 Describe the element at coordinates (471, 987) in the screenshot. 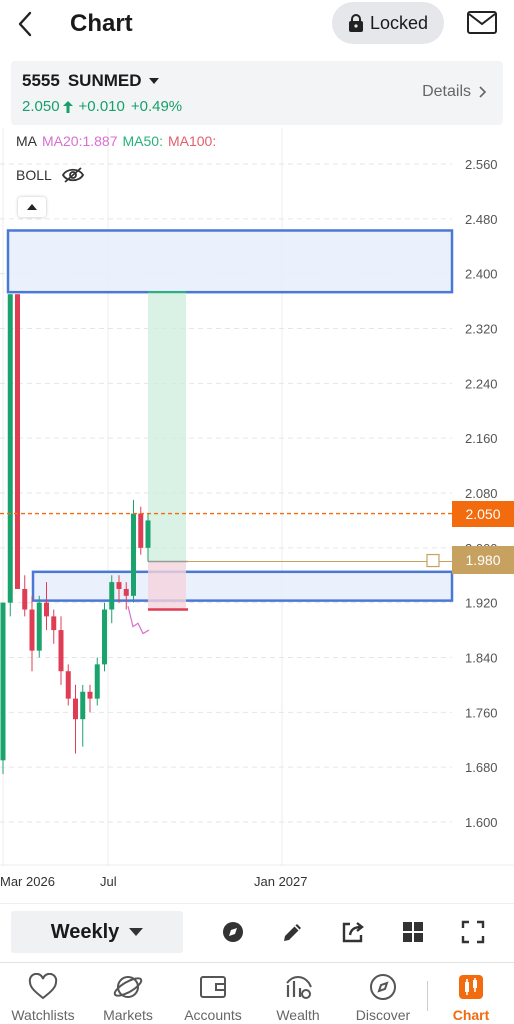

I see `candlestick-icon` at that location.